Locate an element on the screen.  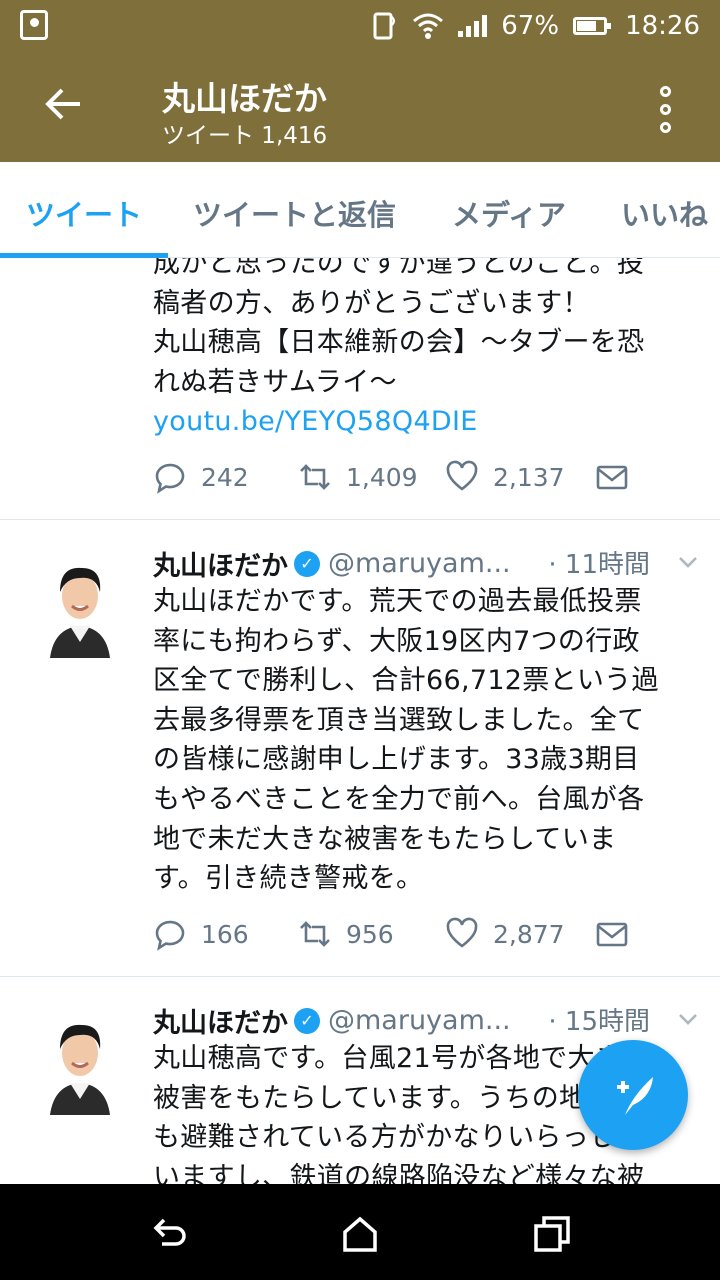
battery-percent: 67% is located at coordinates (530, 26).